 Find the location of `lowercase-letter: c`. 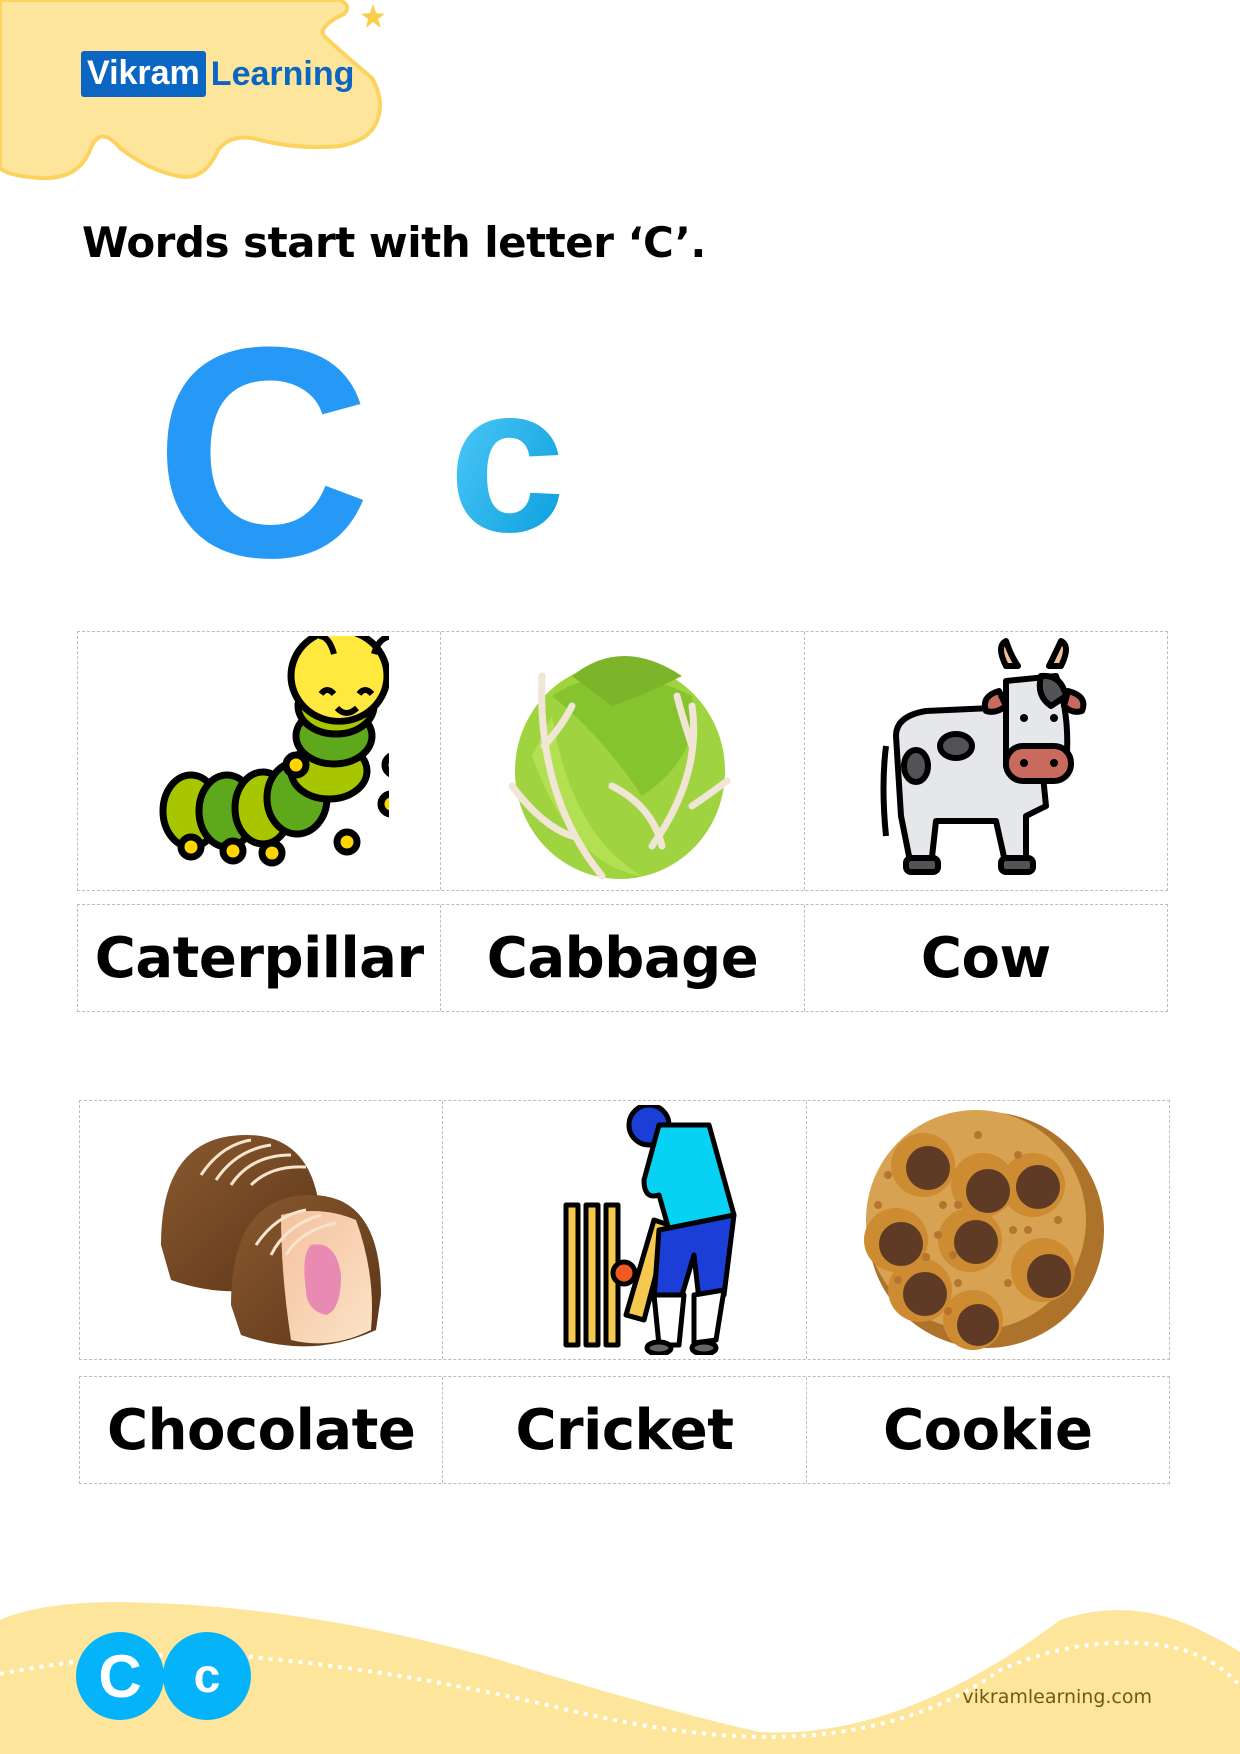

lowercase-letter: c is located at coordinates (507, 460).